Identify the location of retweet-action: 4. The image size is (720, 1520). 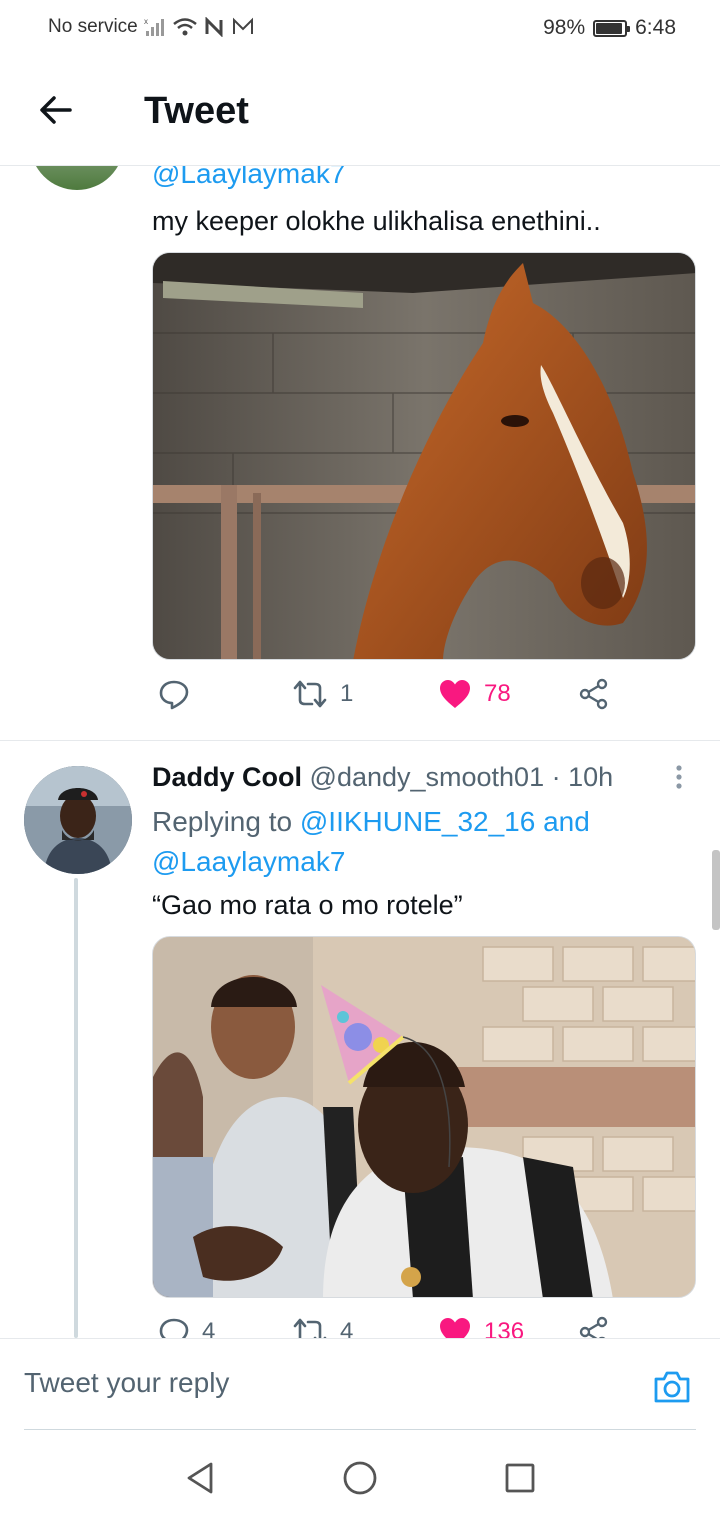
(322, 1327).